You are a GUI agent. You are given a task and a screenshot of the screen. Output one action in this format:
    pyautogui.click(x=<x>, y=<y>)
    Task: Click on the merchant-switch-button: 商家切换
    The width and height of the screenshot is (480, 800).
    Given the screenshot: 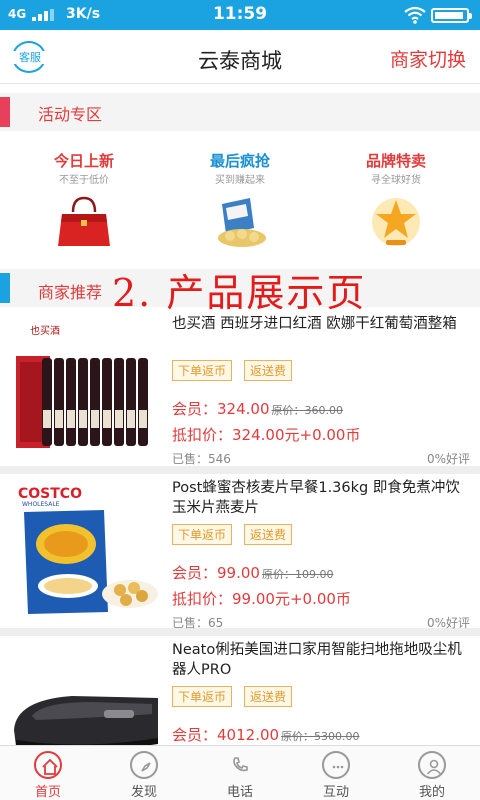 What is the action you would take?
    pyautogui.click(x=428, y=58)
    